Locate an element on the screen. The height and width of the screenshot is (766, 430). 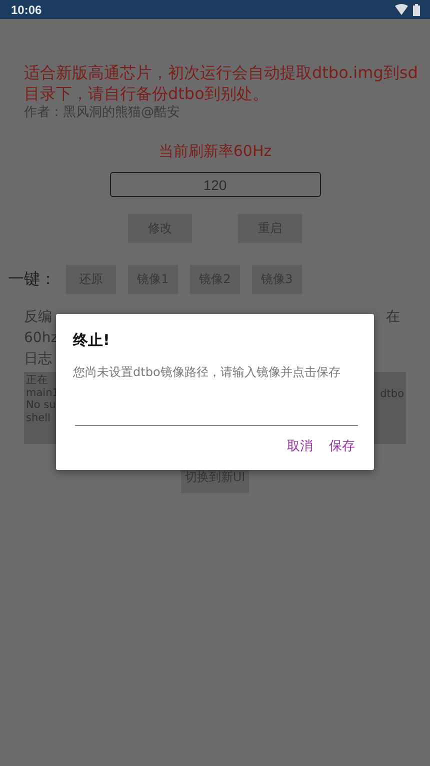
battery-icon is located at coordinates (416, 10).